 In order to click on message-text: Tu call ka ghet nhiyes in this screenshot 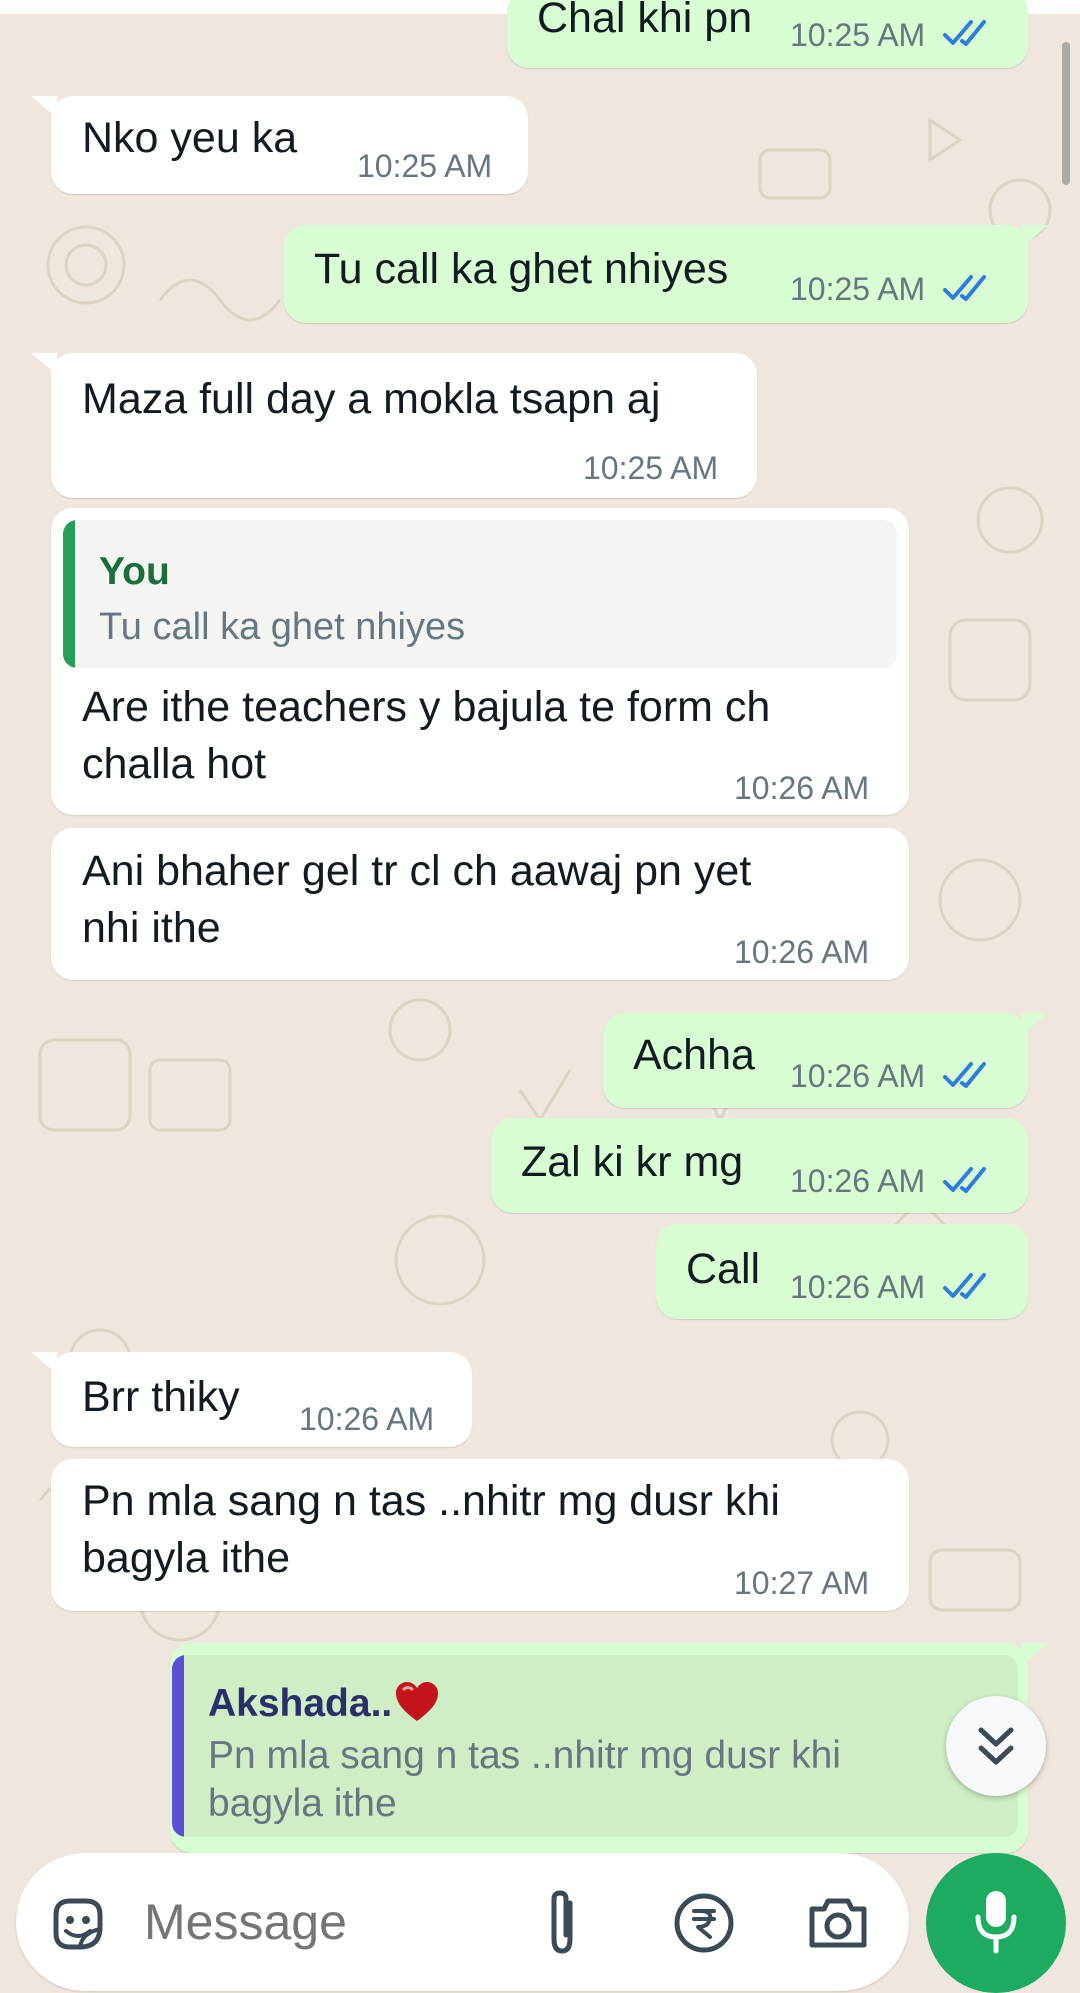, I will do `click(521, 269)`.